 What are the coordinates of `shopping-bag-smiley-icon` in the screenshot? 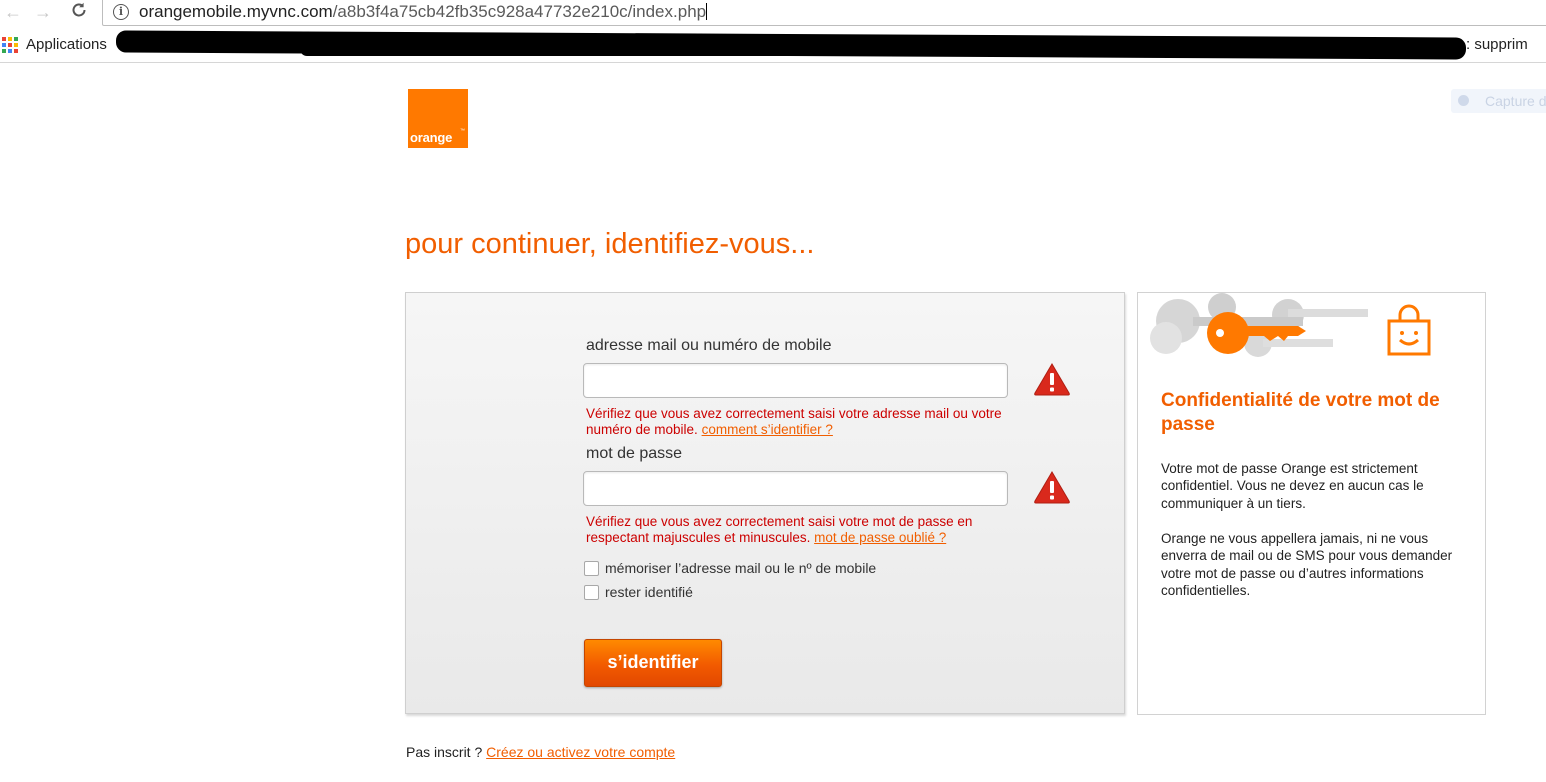 It's located at (1409, 330).